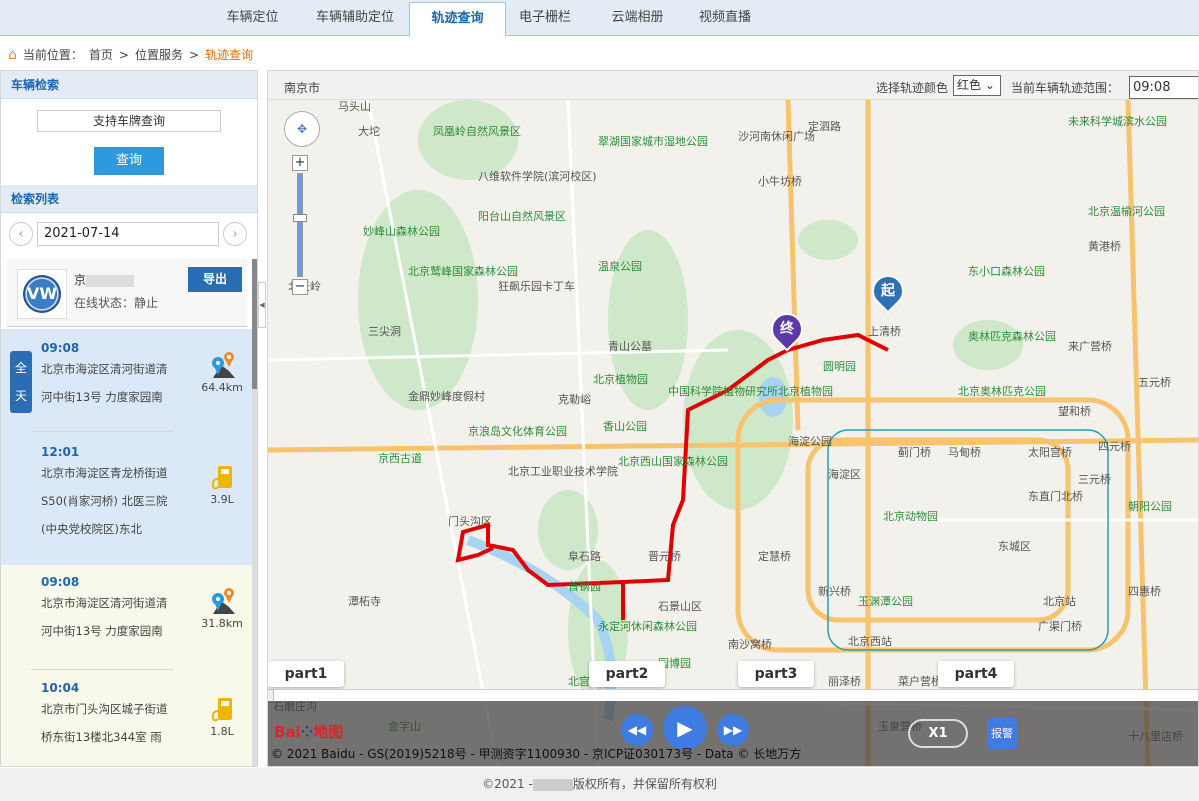 The height and width of the screenshot is (801, 1199). What do you see at coordinates (910, 516) in the screenshot?
I see `map-place-label: 北京动物园` at bounding box center [910, 516].